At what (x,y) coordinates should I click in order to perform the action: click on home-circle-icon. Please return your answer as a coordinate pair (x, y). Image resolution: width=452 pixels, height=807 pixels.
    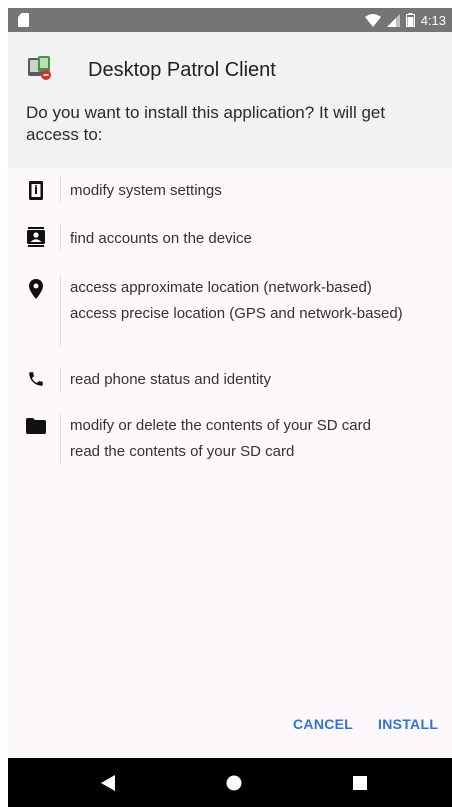
    Looking at the image, I should click on (234, 782).